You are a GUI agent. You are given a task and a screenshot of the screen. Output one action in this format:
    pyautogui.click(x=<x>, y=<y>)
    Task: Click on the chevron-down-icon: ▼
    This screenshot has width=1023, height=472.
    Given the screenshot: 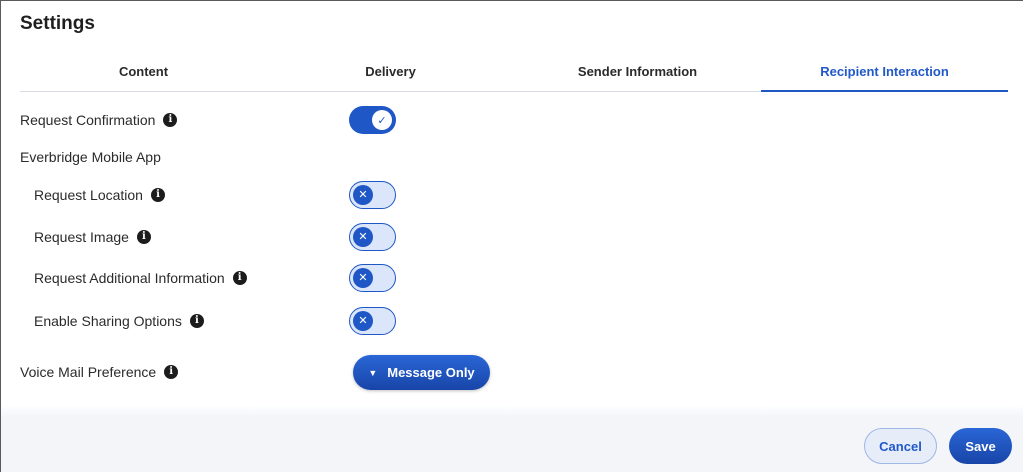 What is the action you would take?
    pyautogui.click(x=373, y=372)
    